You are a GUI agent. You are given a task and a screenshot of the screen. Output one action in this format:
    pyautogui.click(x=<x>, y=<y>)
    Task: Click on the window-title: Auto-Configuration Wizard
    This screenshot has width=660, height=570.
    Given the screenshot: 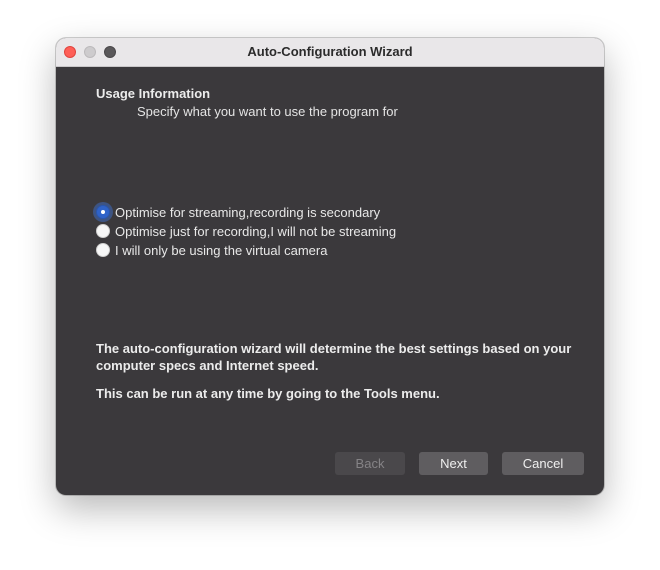 What is the action you would take?
    pyautogui.click(x=330, y=51)
    